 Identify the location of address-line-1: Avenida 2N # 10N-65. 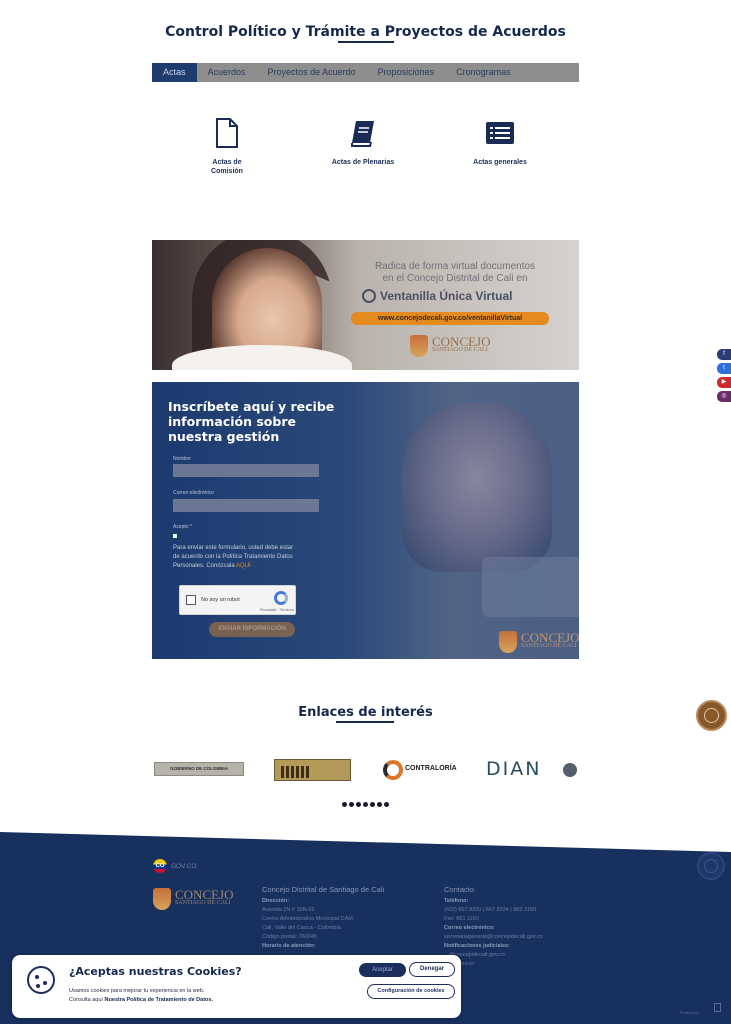
(288, 910).